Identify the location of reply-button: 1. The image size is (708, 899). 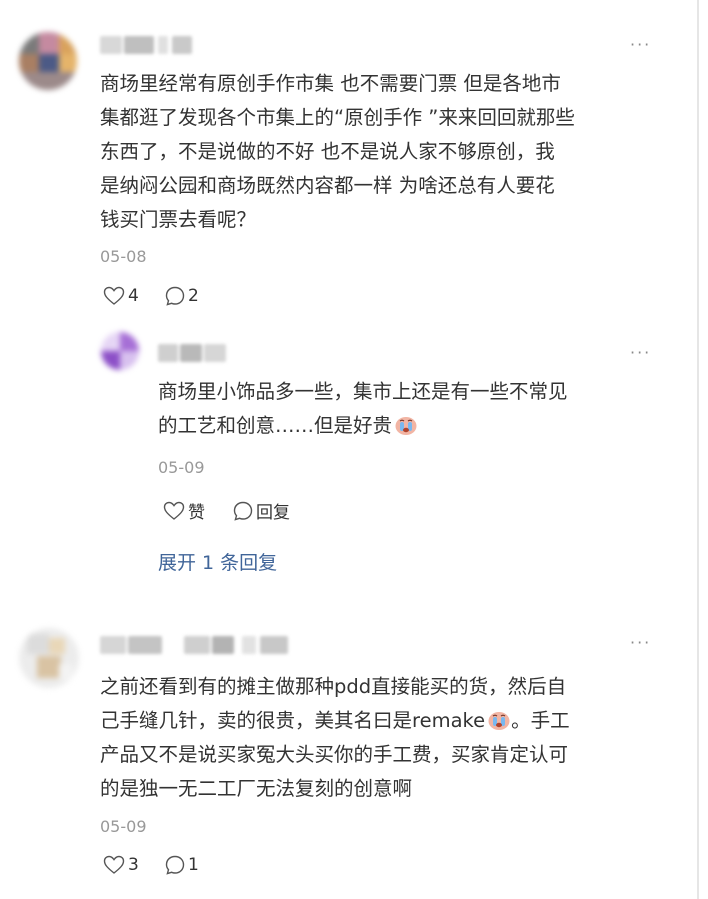
(181, 865).